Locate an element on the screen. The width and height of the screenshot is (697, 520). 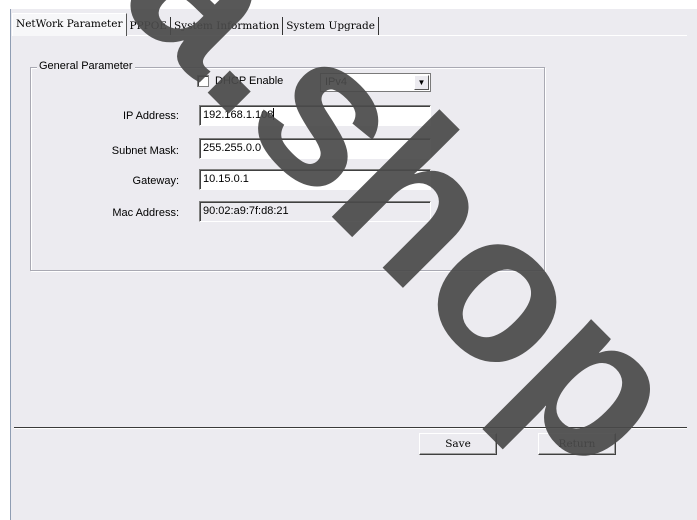
text-cursor is located at coordinates (274, 114).